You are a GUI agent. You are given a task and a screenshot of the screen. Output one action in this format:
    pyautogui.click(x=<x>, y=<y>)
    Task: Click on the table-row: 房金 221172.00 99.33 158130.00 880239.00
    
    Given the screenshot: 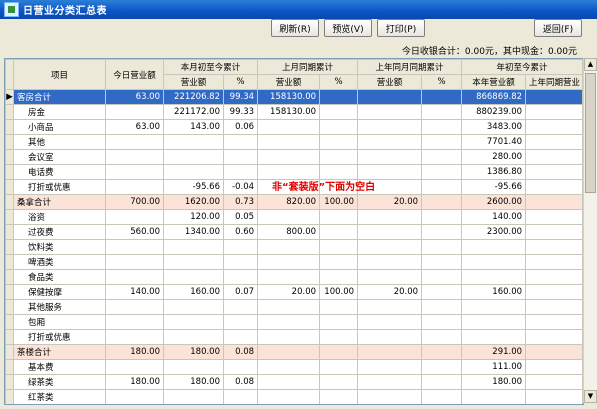 What is the action you would take?
    pyautogui.click(x=294, y=112)
    